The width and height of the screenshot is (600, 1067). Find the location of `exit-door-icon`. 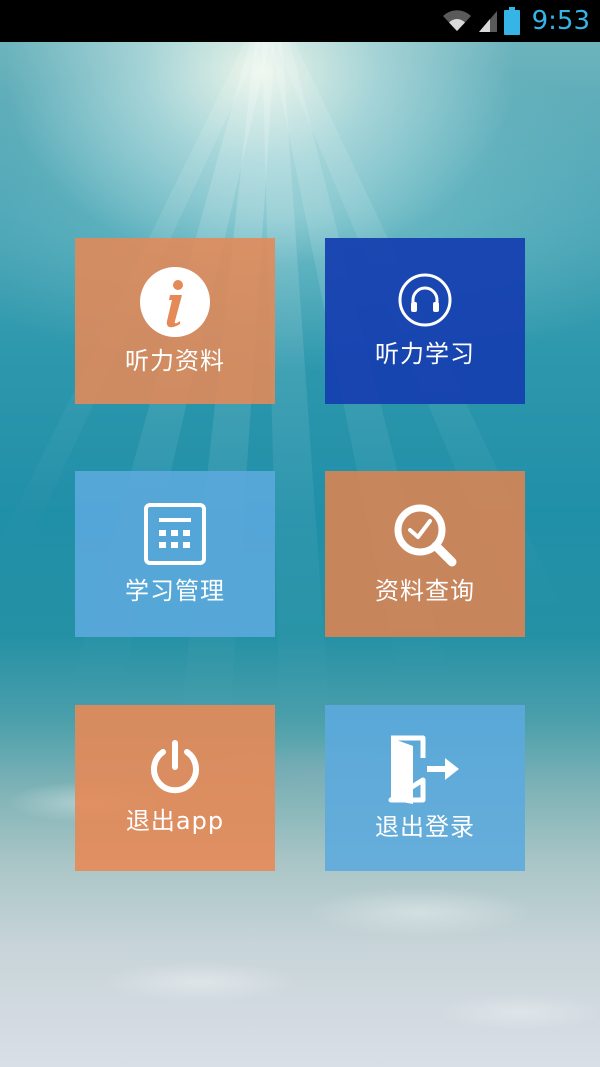

exit-door-icon is located at coordinates (423, 769).